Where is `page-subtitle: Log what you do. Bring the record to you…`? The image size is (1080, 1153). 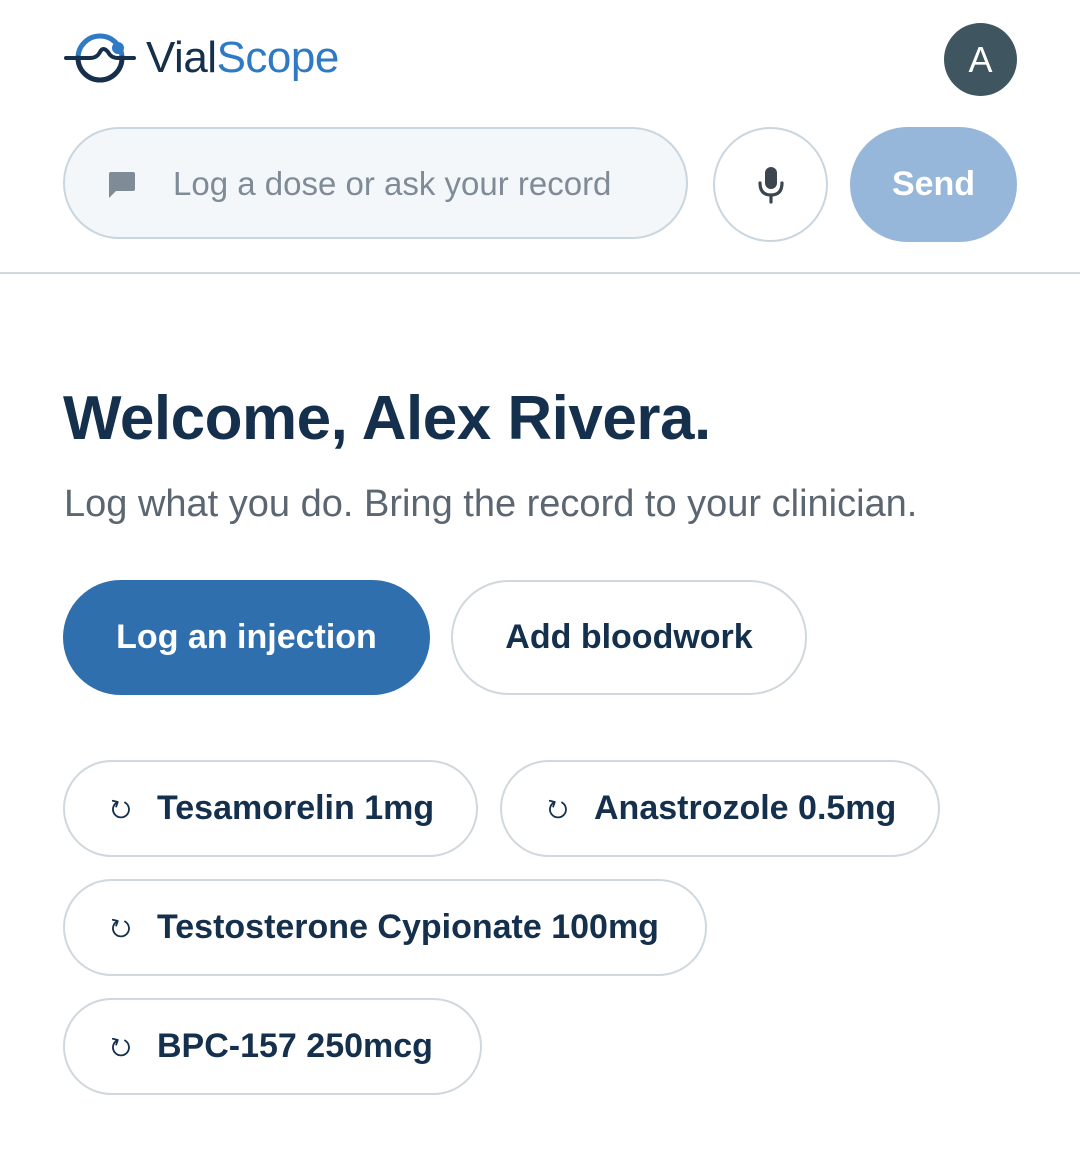 page-subtitle: Log what you do. Bring the record to you… is located at coordinates (491, 504).